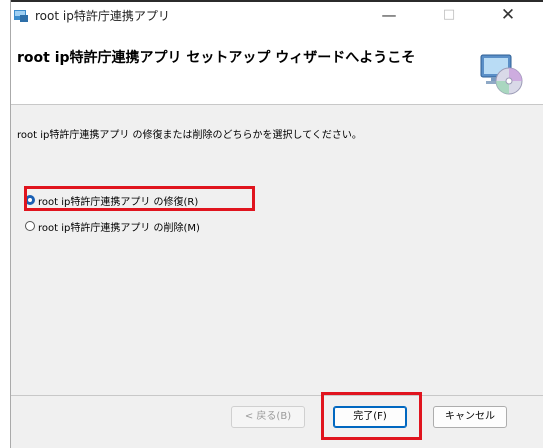  I want to click on title-bar: root ip特許庁連携アプリ — □ ✕, so click(277, 14).